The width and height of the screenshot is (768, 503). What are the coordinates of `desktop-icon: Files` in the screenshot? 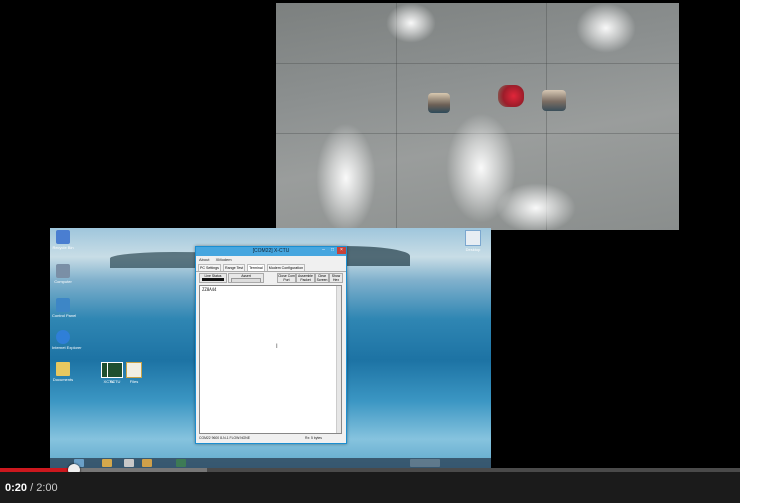 It's located at (134, 373).